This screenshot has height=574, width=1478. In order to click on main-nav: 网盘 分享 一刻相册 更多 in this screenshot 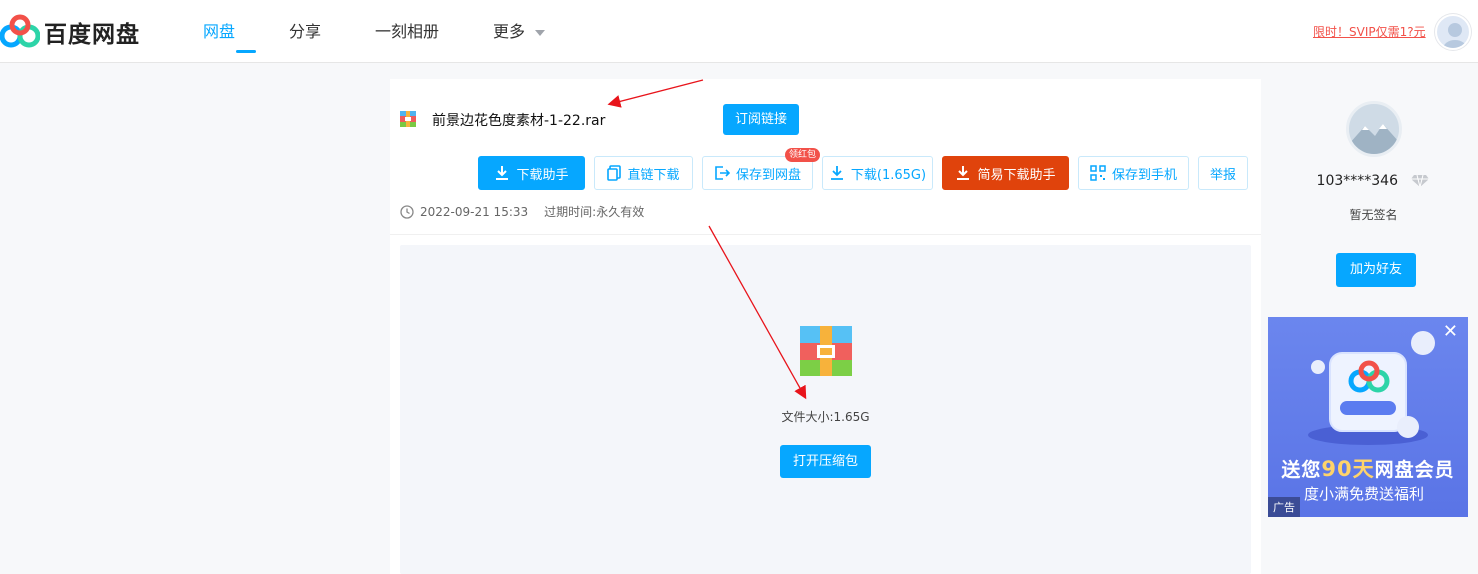, I will do `click(393, 31)`.